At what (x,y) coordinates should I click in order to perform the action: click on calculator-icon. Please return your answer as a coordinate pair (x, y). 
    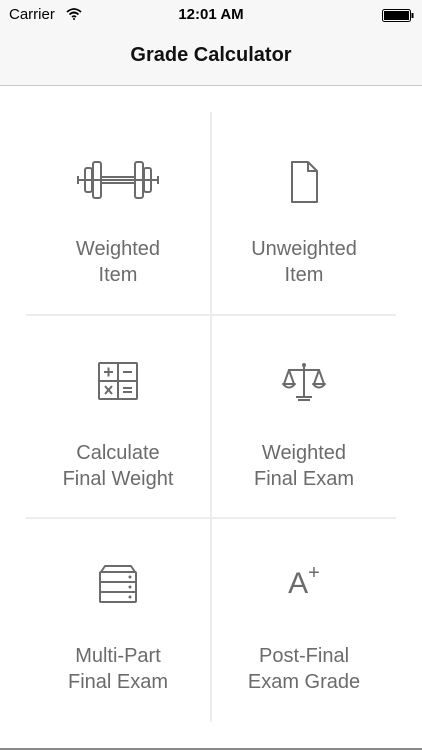
    Looking at the image, I should click on (118, 381).